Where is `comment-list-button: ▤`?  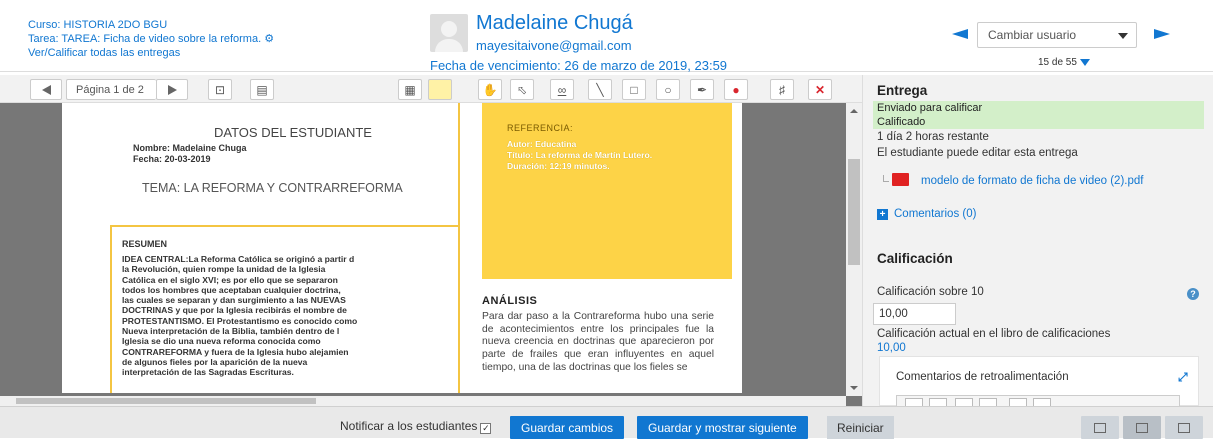 comment-list-button: ▤ is located at coordinates (262, 89).